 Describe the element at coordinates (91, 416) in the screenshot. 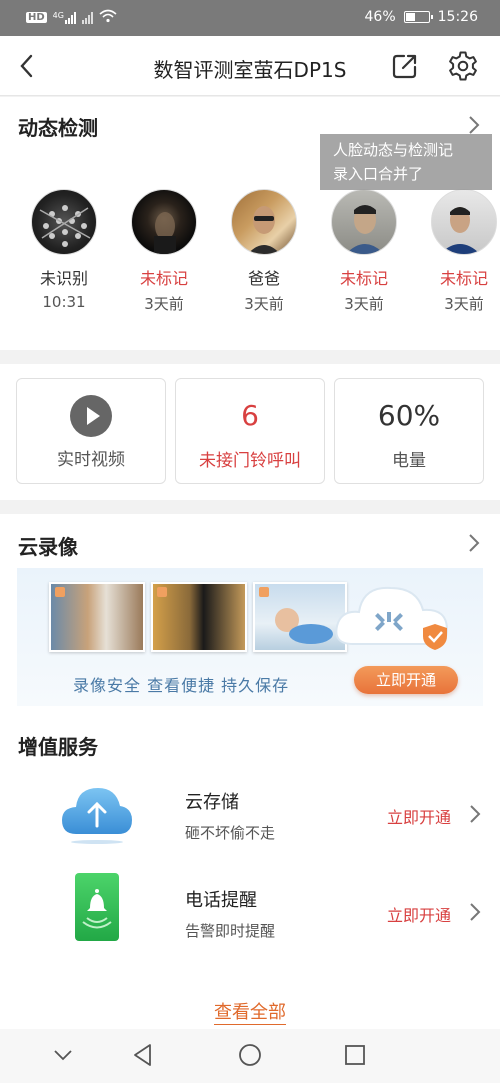

I see `play-icon` at that location.